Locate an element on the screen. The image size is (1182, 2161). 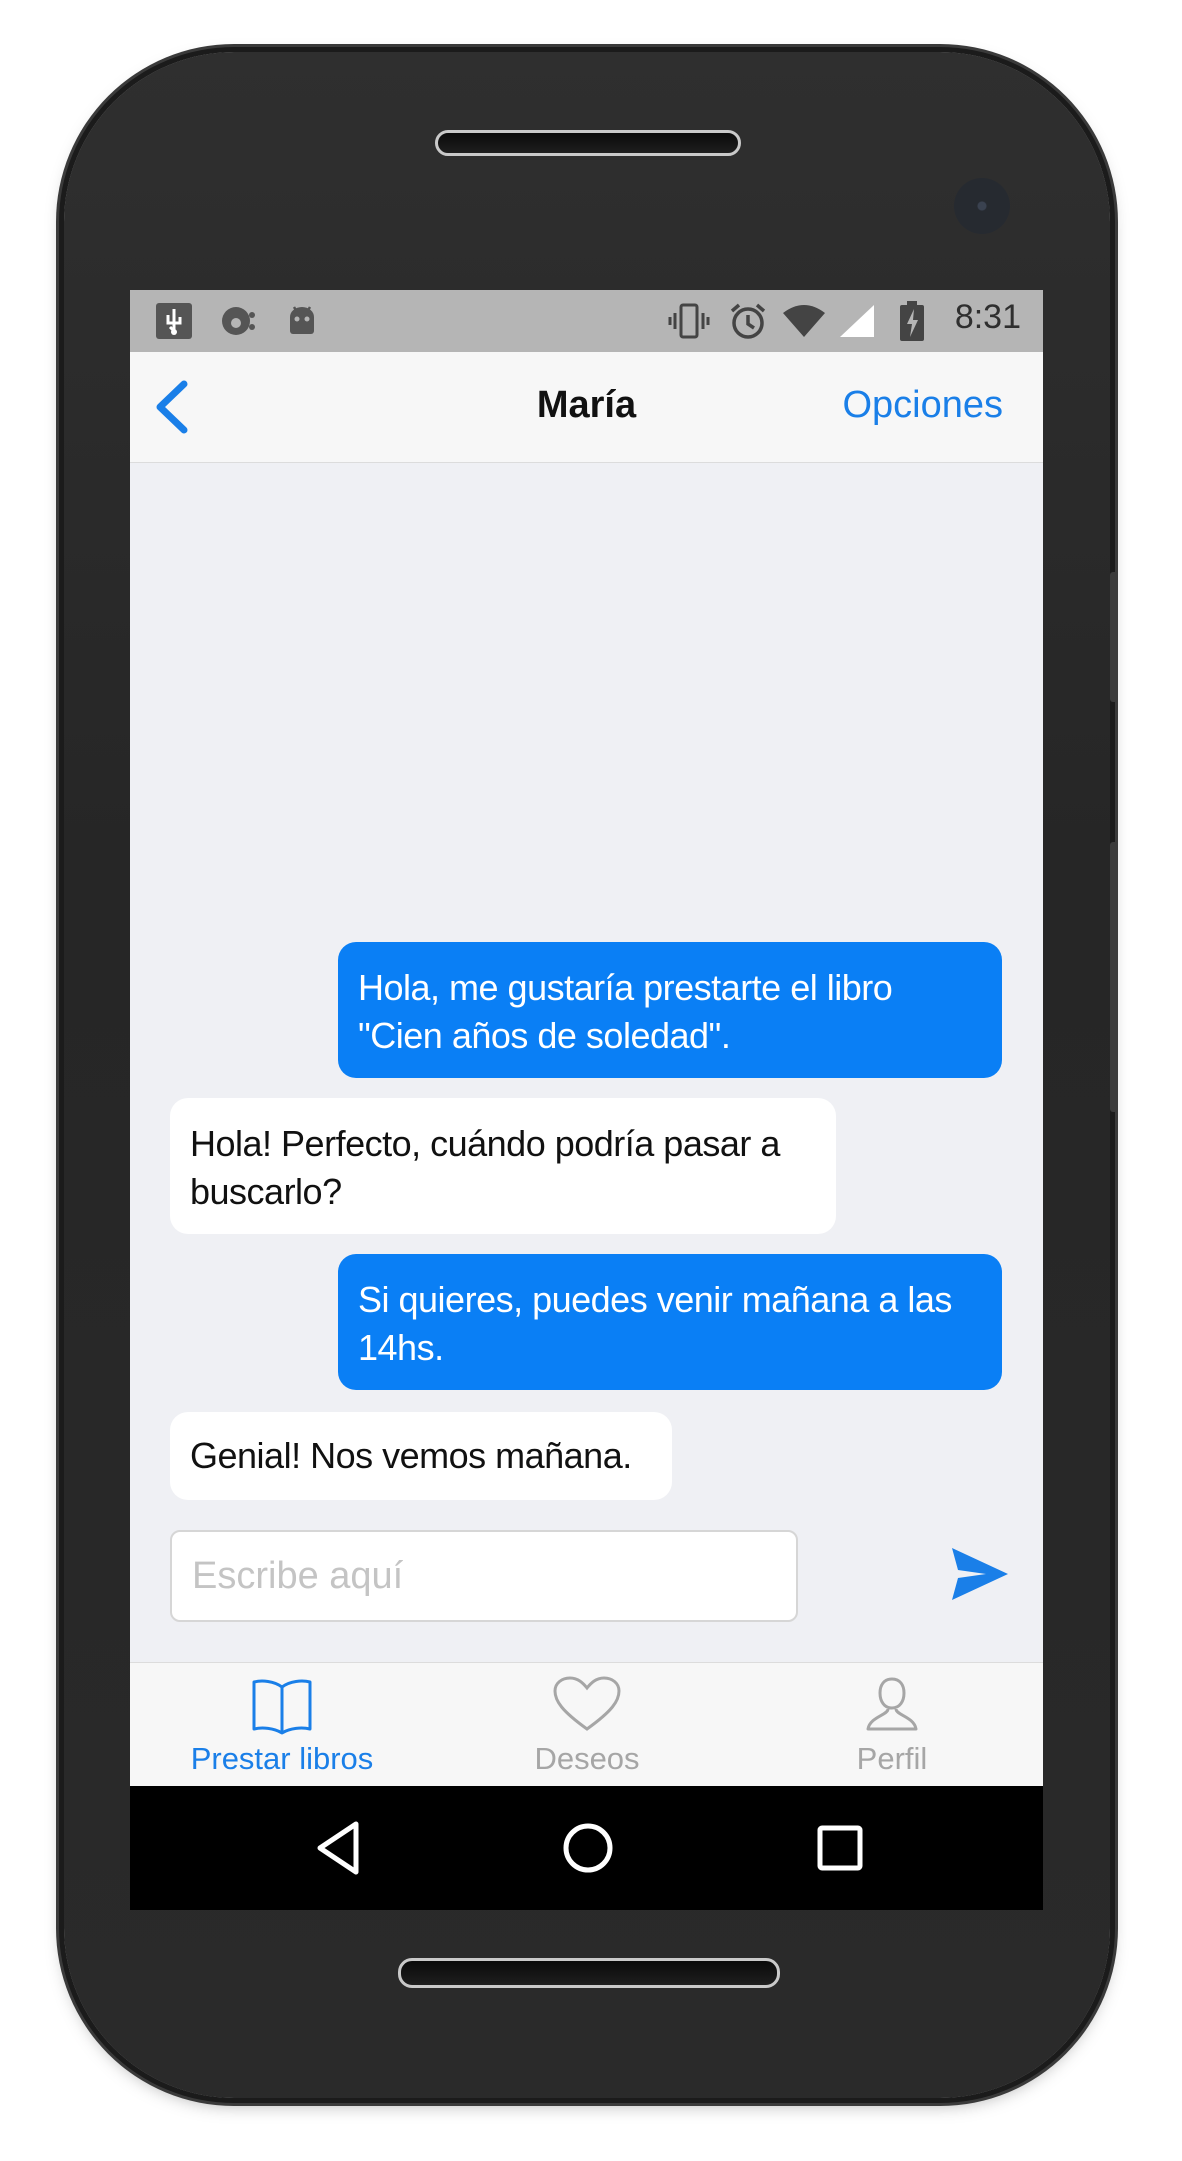
message-line: "Cien años de soledad". is located at coordinates (544, 1035).